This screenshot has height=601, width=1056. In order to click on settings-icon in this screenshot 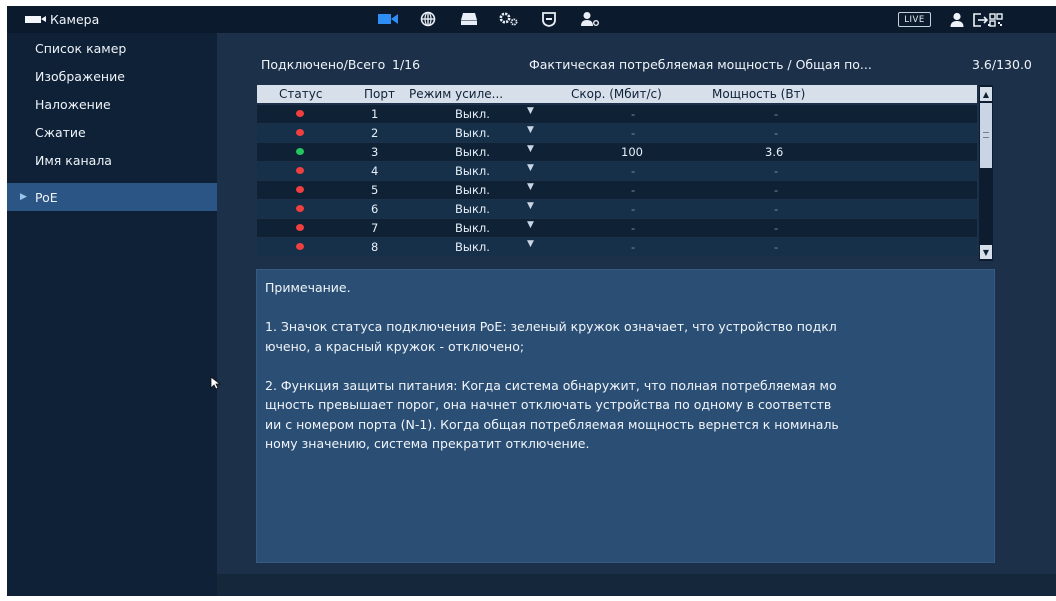, I will do `click(509, 19)`.